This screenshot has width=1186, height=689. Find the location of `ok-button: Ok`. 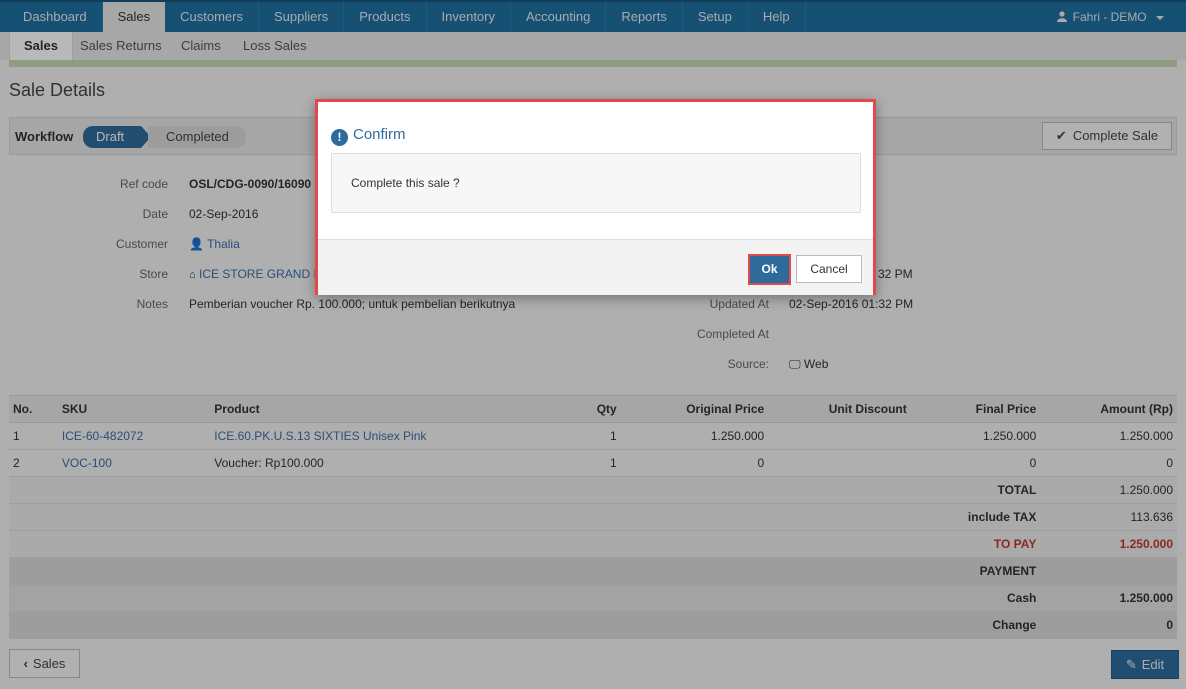

ok-button: Ok is located at coordinates (769, 269).